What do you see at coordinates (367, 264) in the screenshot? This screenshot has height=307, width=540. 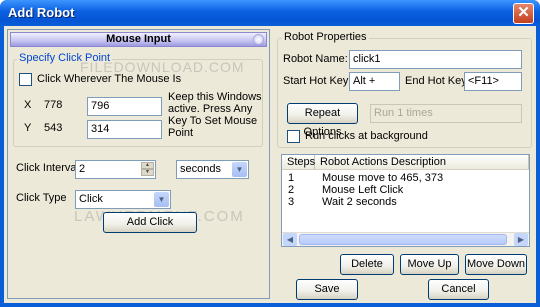 I see `delete-button: Delete` at bounding box center [367, 264].